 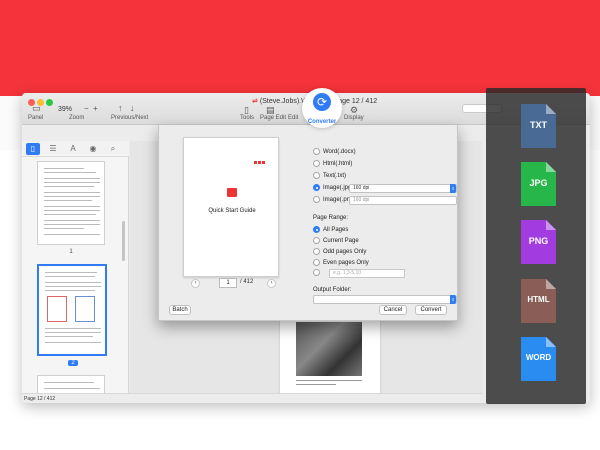 I want to click on output-folder-label: Output Folder:, so click(x=332, y=290).